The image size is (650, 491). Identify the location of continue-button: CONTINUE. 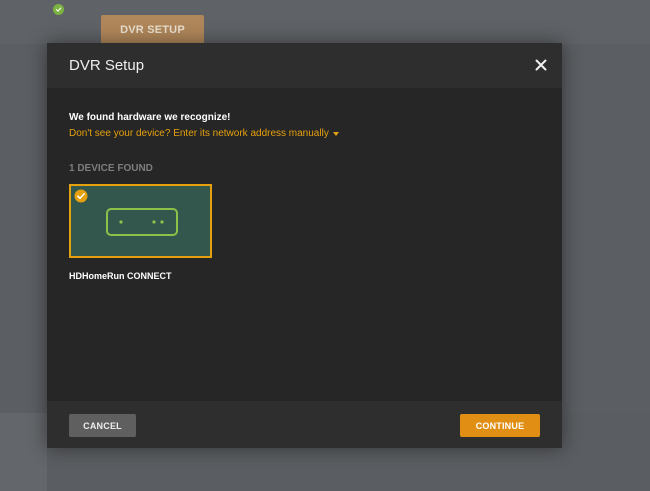
(500, 425).